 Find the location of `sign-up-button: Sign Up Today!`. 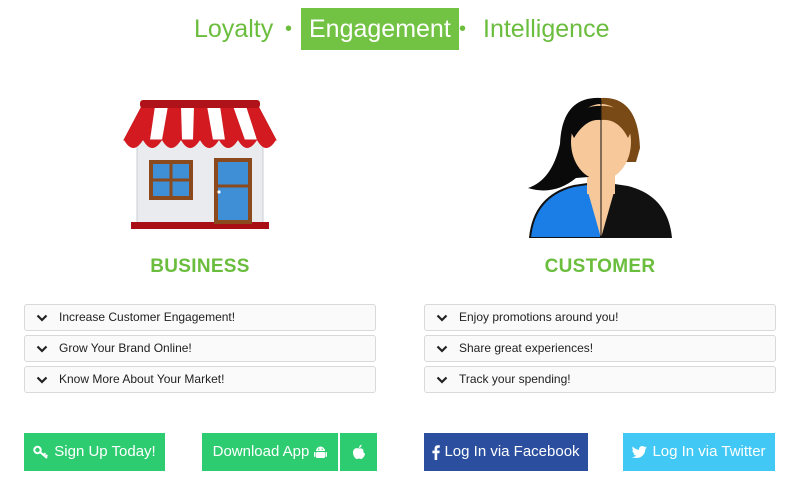

sign-up-button: Sign Up Today! is located at coordinates (94, 452).